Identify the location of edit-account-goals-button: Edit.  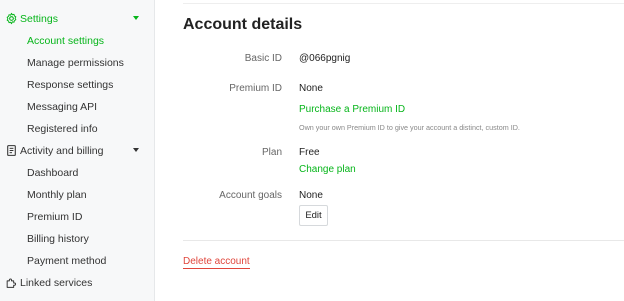
(313, 215).